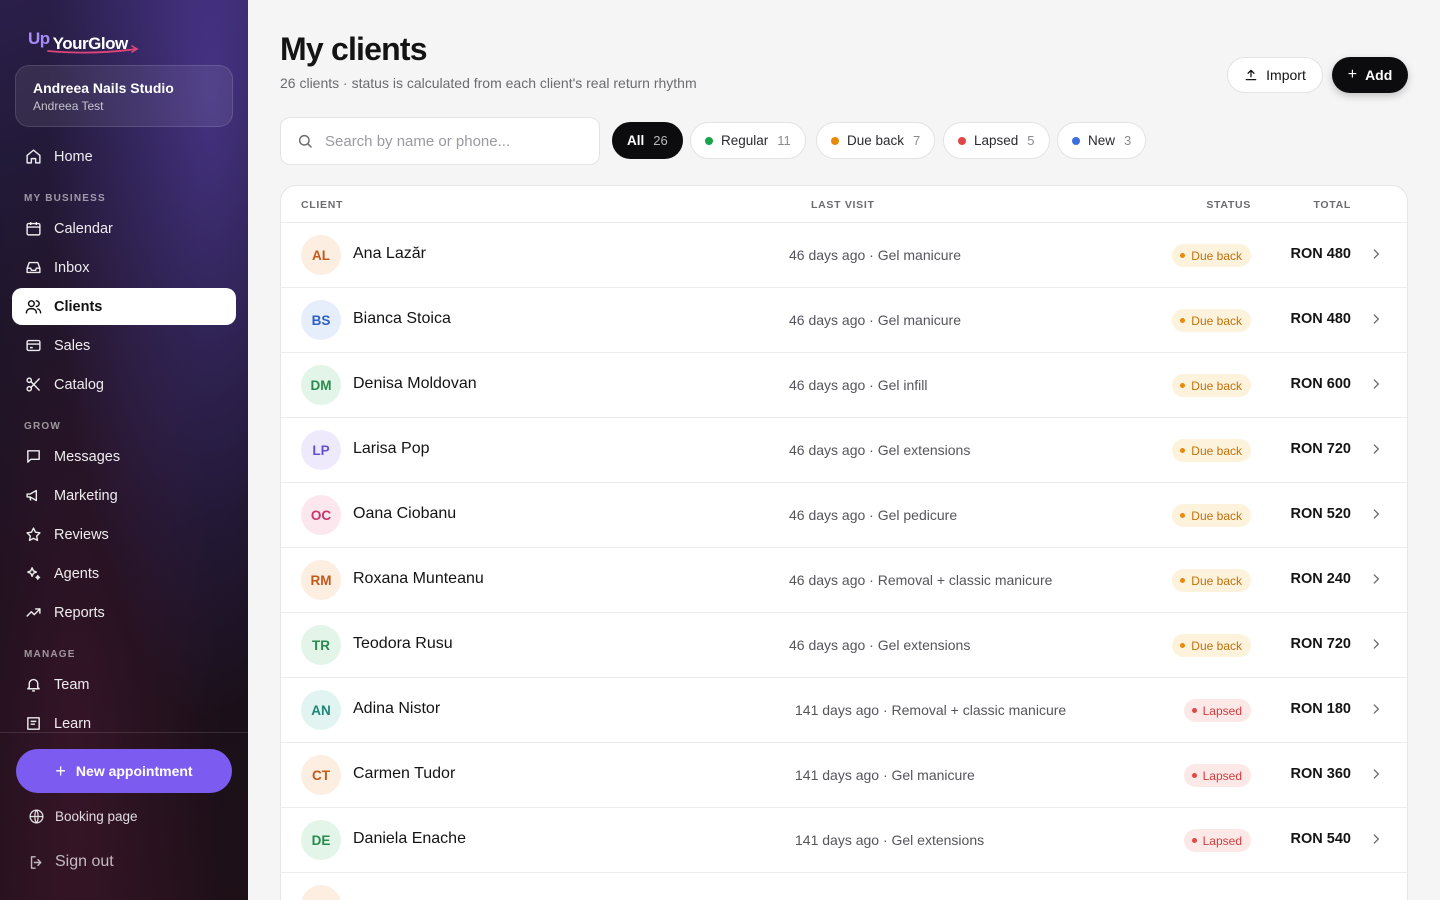 The height and width of the screenshot is (900, 1440). What do you see at coordinates (124, 456) in the screenshot?
I see `nav-messages: Messages` at bounding box center [124, 456].